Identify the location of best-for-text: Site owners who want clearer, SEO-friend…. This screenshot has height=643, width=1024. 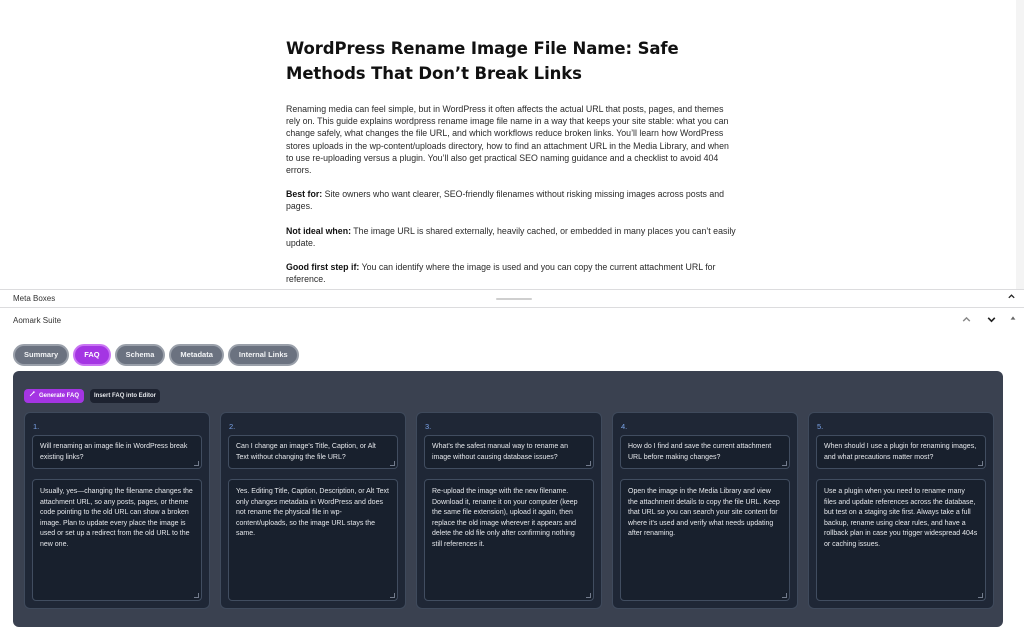
(505, 200).